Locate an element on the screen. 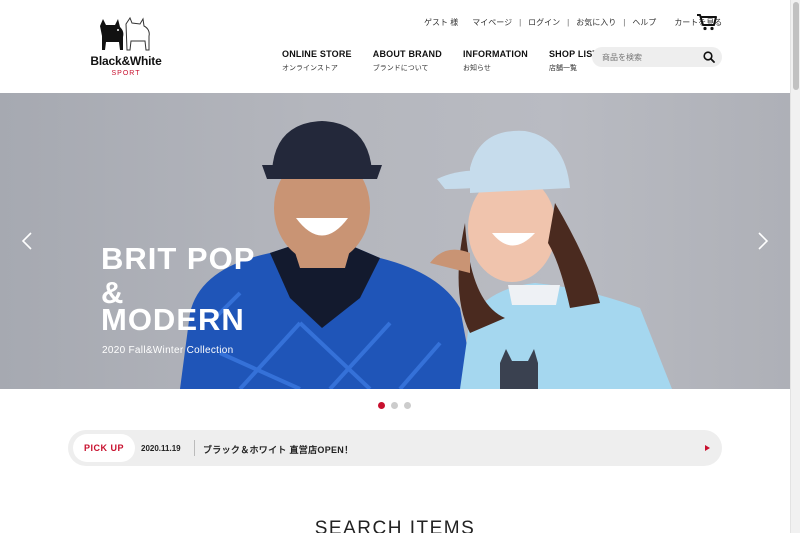 The image size is (800, 533). favorites-link: お気に入り is located at coordinates (596, 22).